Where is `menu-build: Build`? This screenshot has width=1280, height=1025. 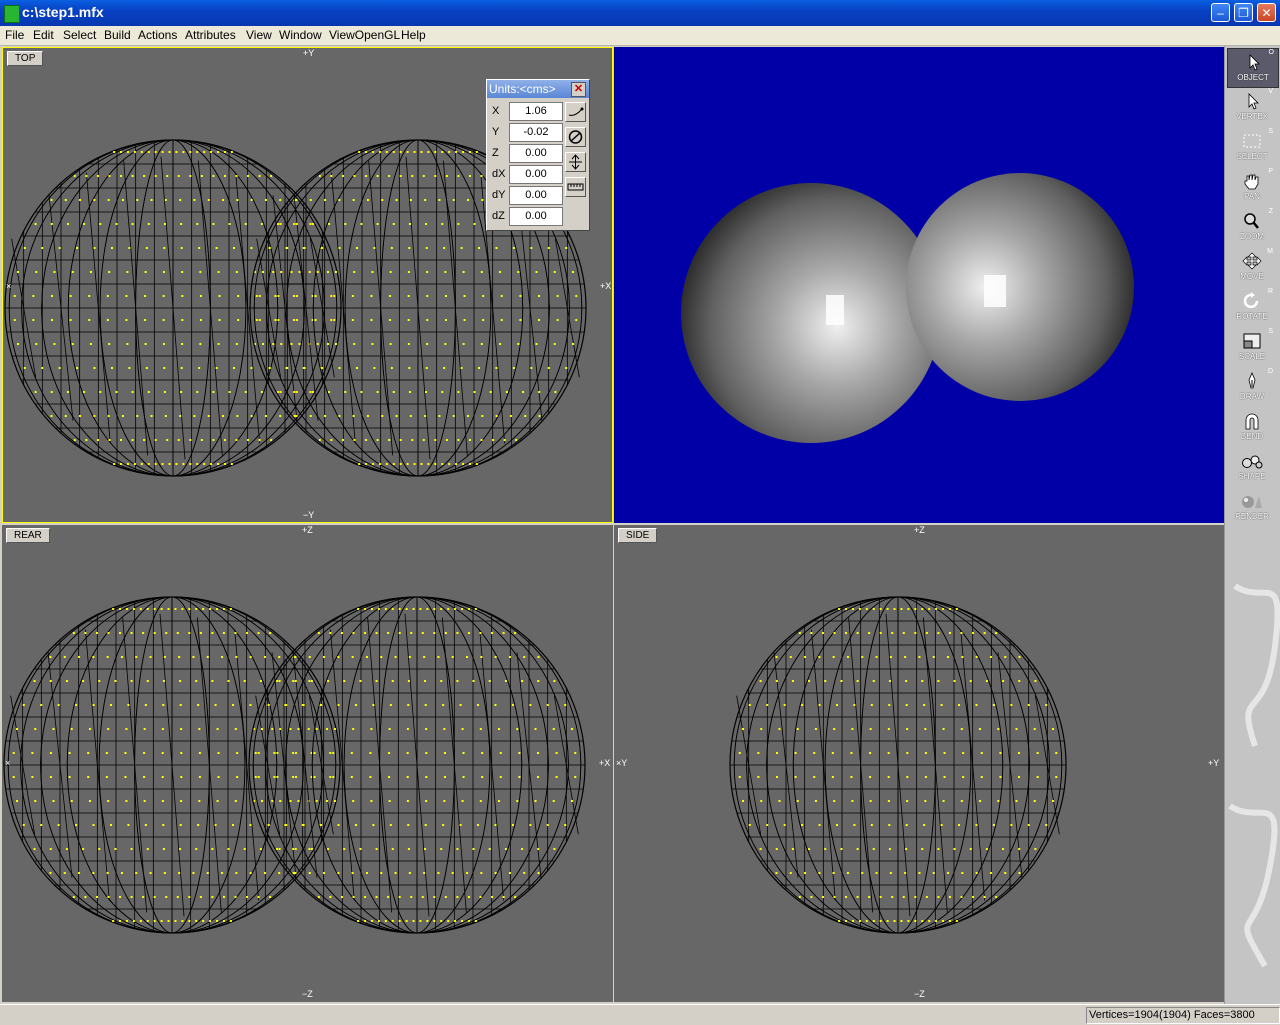 menu-build: Build is located at coordinates (117, 35).